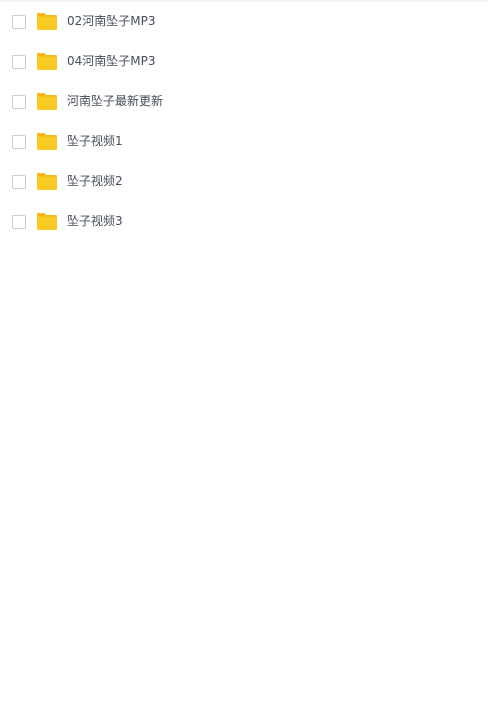 The image size is (488, 701). What do you see at coordinates (111, 21) in the screenshot?
I see `file-name: 02河南坠子MP3` at bounding box center [111, 21].